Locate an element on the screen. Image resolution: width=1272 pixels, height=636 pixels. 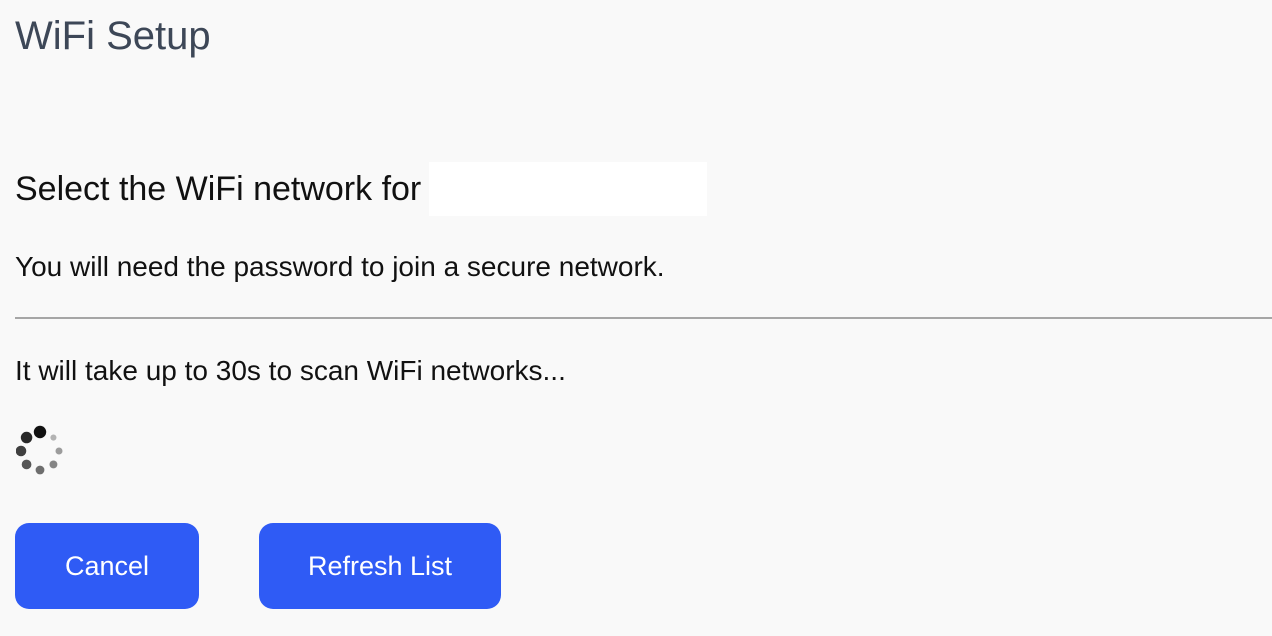
section-divider is located at coordinates (643, 318).